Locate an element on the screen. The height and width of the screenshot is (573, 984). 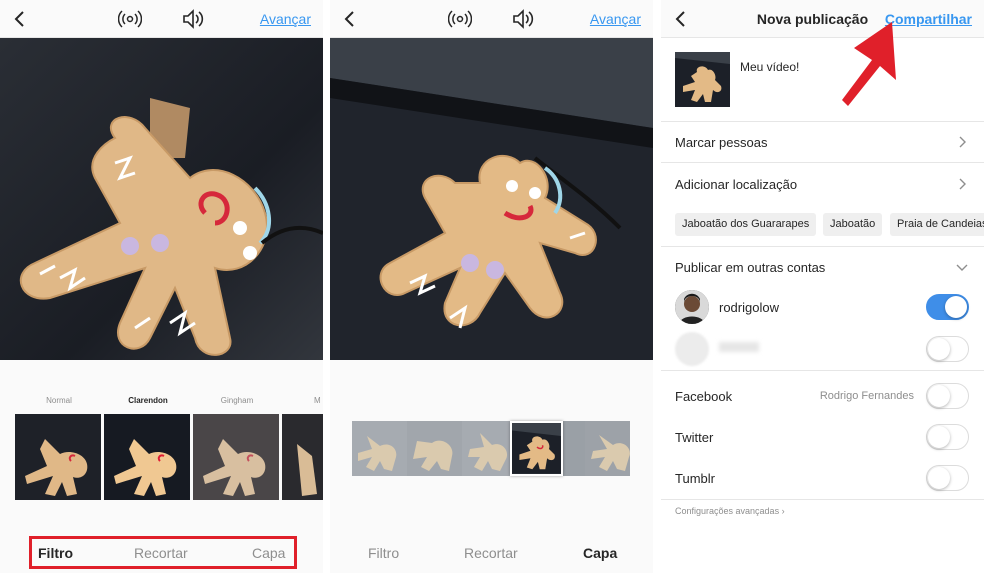
top-bar: Nova publicação Compartilhar is located at coordinates (822, 19).